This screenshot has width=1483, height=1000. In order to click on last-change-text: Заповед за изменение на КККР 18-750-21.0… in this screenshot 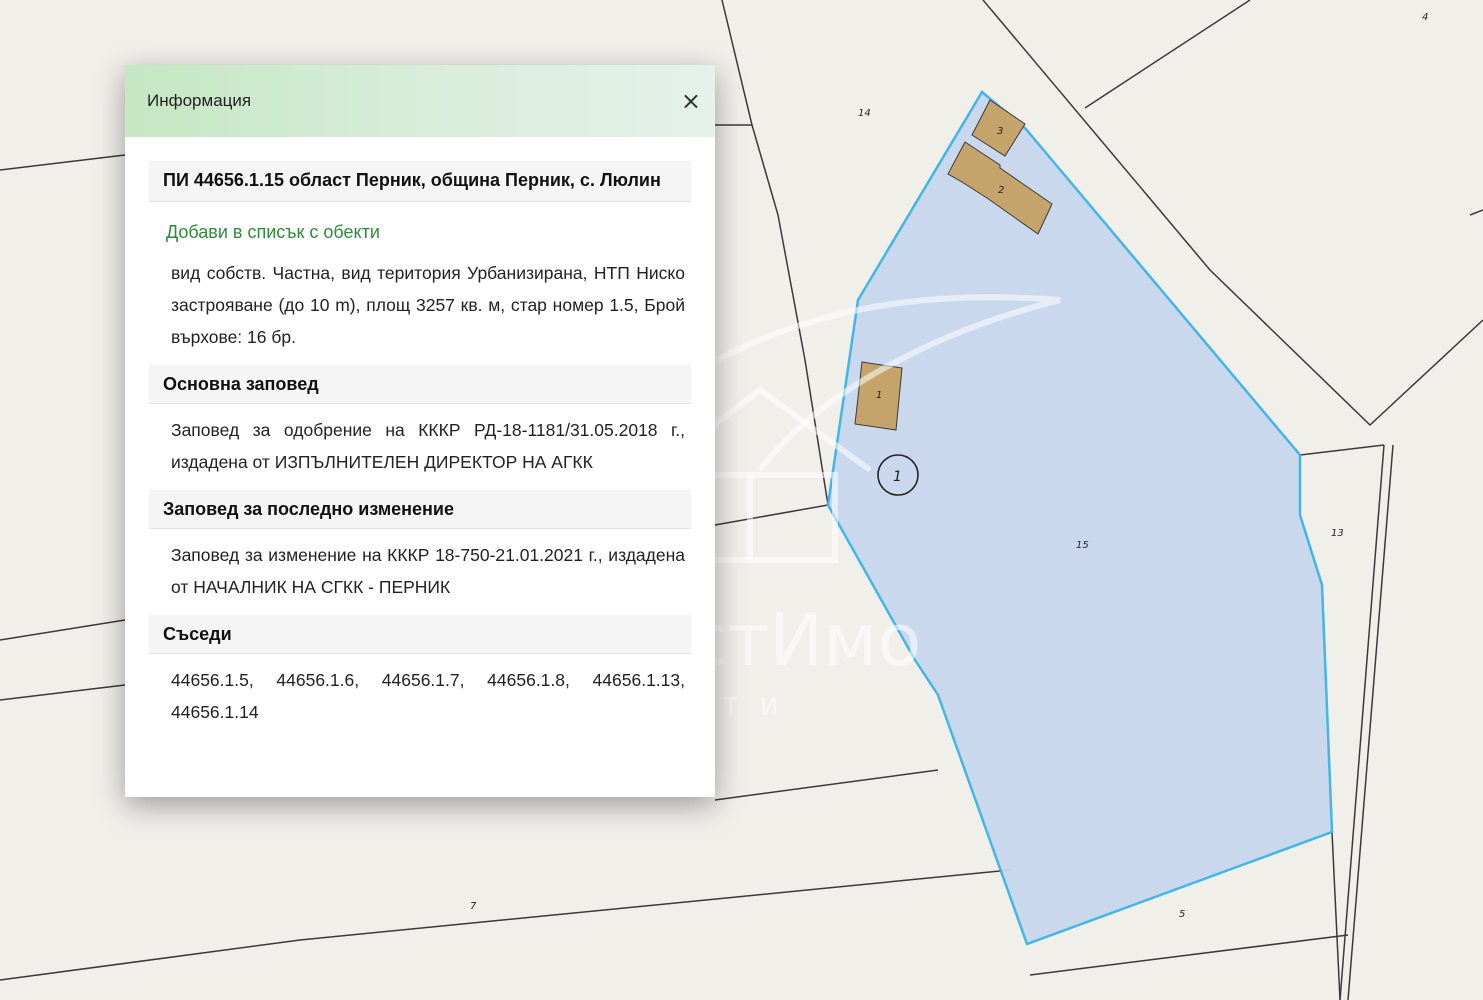, I will do `click(428, 571)`.